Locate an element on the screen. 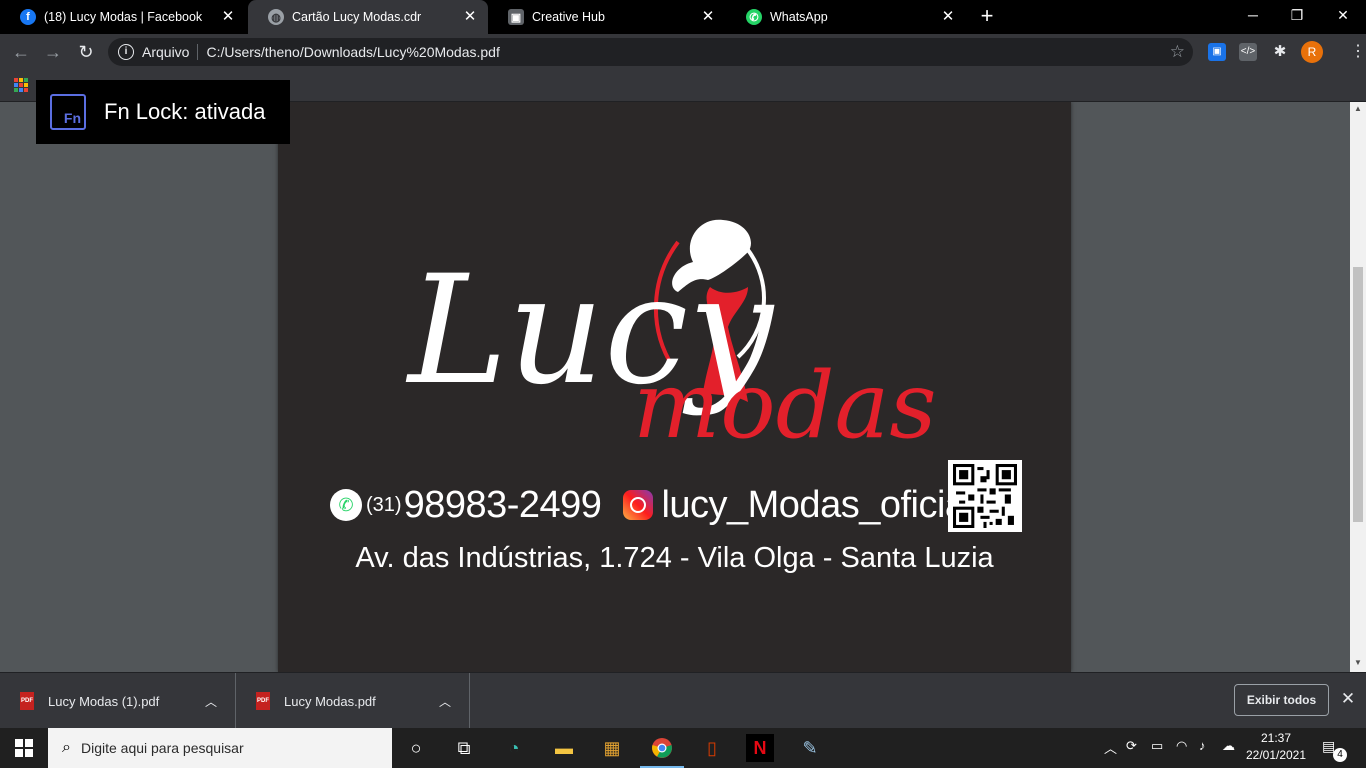 Image resolution: width=1366 pixels, height=768 pixels. show-all-downloads-button: Exibir todos is located at coordinates (1281, 700).